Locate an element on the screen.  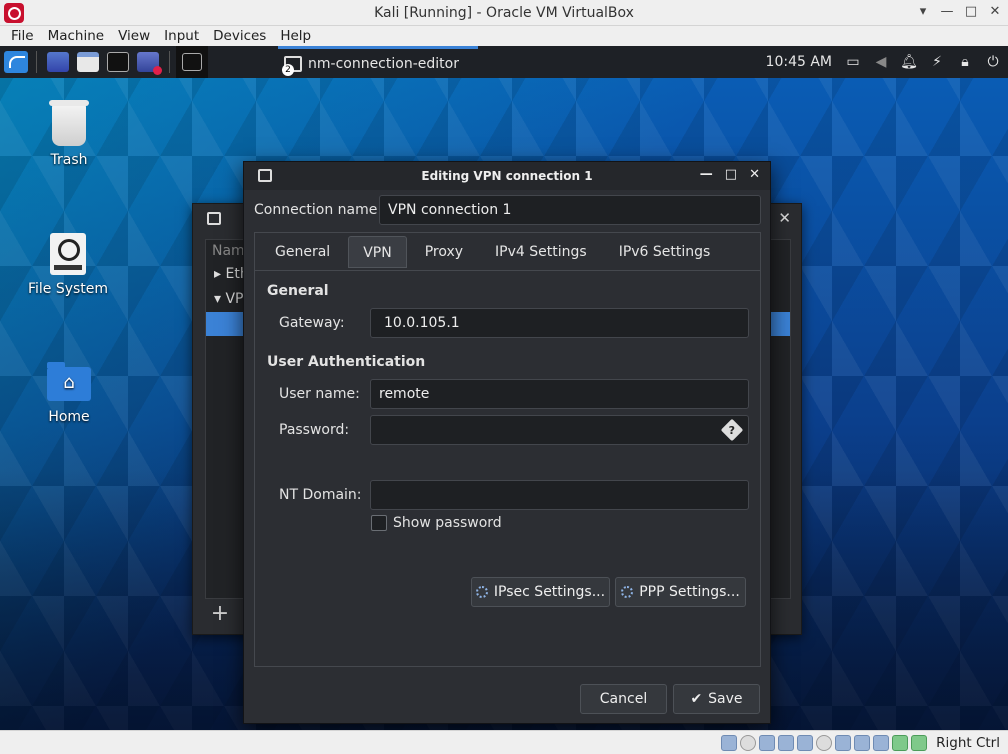
desktop-icon-label: Home is located at coordinates (69, 417).